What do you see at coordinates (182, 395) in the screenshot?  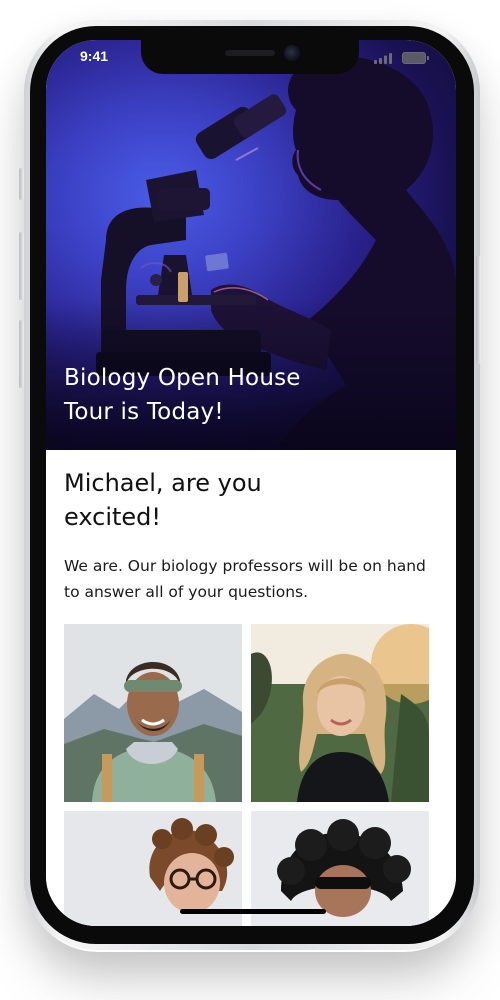 I see `hero-title: Biology Open House Tour is Today!` at bounding box center [182, 395].